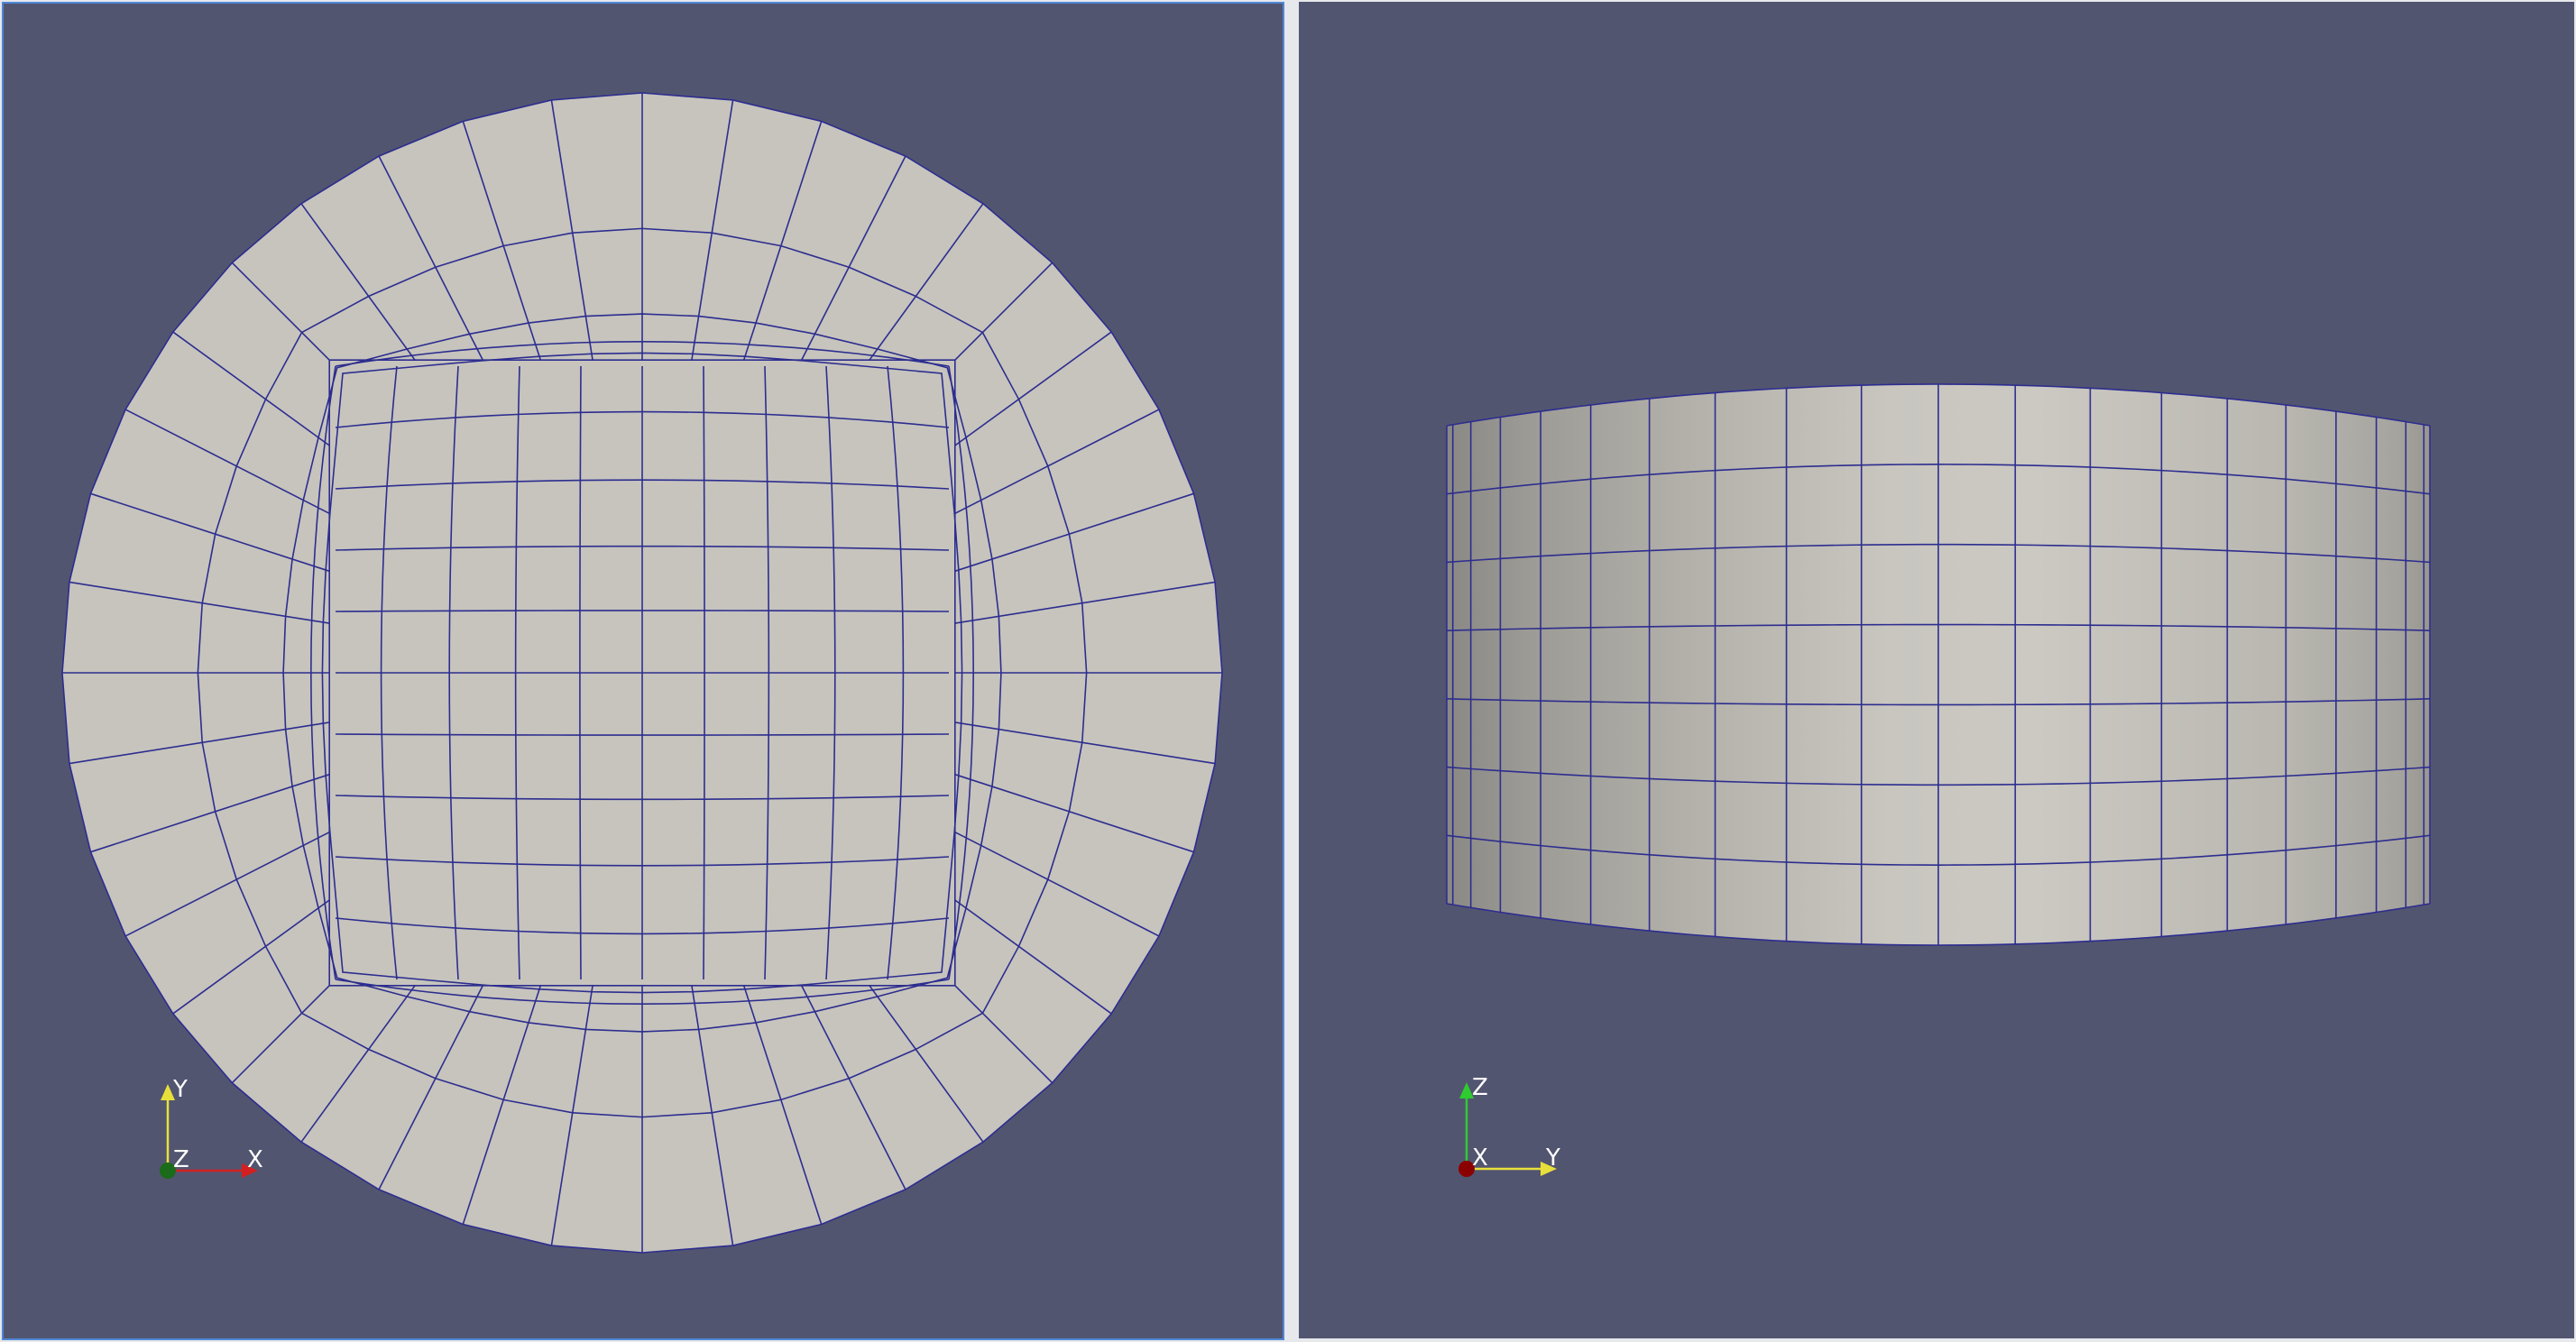 This screenshot has height=1342, width=2576. I want to click on axis-center-label: X, so click(1480, 1158).